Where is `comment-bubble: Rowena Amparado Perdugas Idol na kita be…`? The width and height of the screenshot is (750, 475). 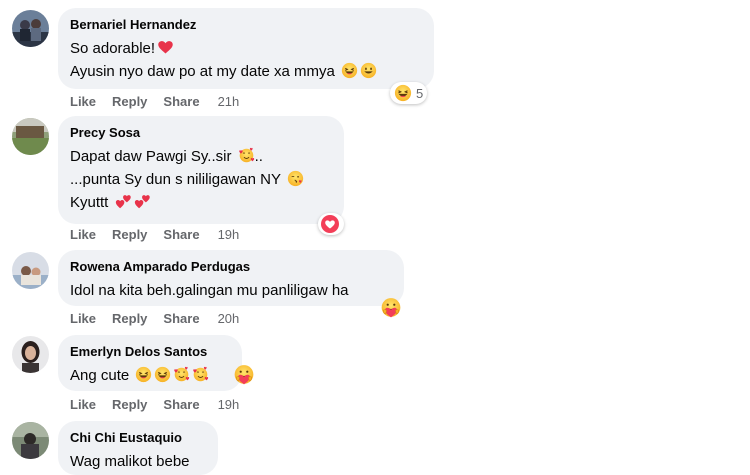
comment-bubble: Rowena Amparado Perdugas Idol na kita be… is located at coordinates (231, 278).